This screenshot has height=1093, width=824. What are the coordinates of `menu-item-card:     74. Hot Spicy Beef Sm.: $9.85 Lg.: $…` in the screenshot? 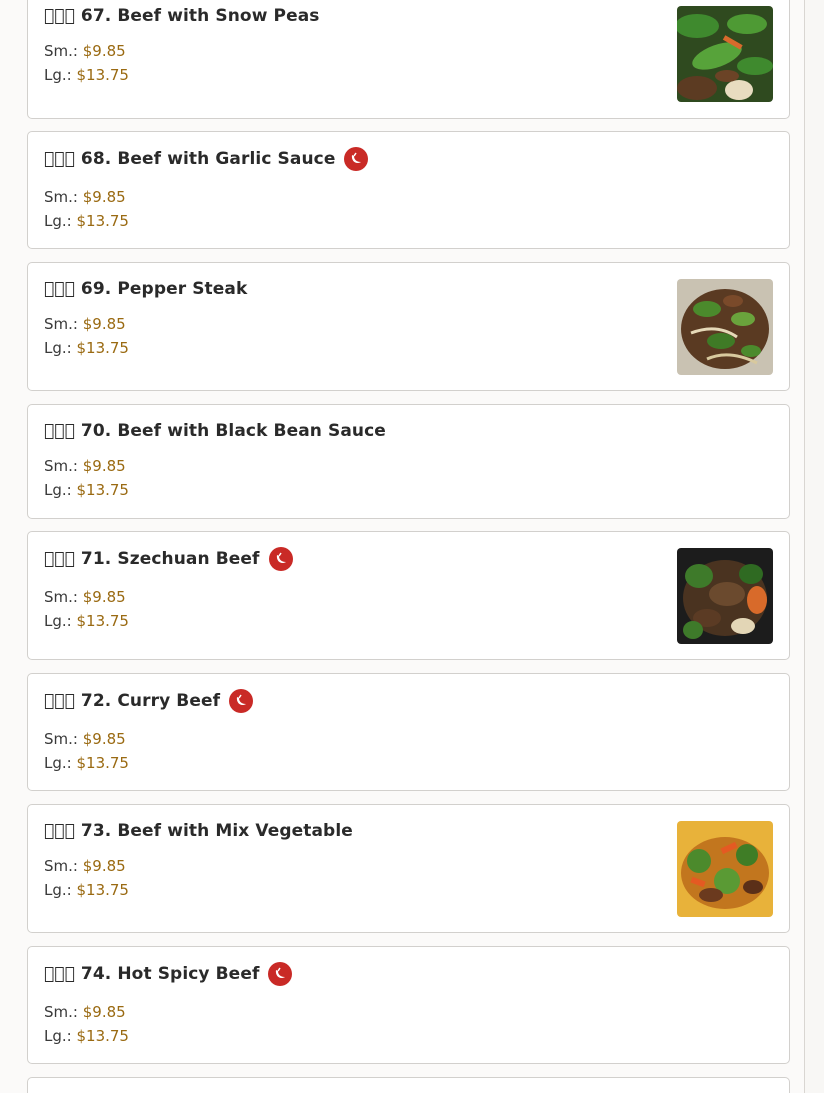 It's located at (408, 1005).